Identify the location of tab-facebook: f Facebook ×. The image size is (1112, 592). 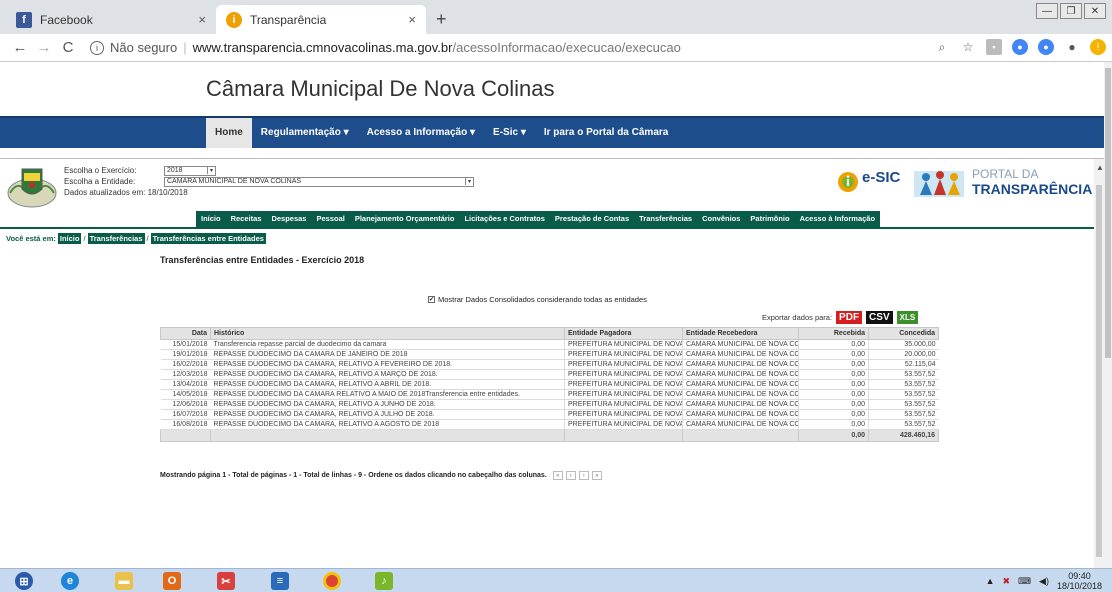
(111, 19).